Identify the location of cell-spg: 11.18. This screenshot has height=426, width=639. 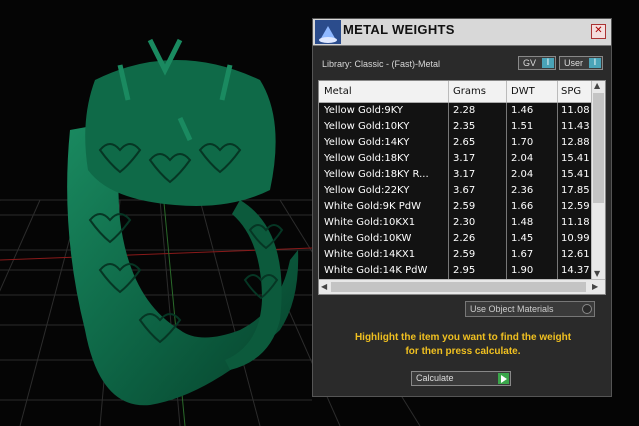
(575, 222).